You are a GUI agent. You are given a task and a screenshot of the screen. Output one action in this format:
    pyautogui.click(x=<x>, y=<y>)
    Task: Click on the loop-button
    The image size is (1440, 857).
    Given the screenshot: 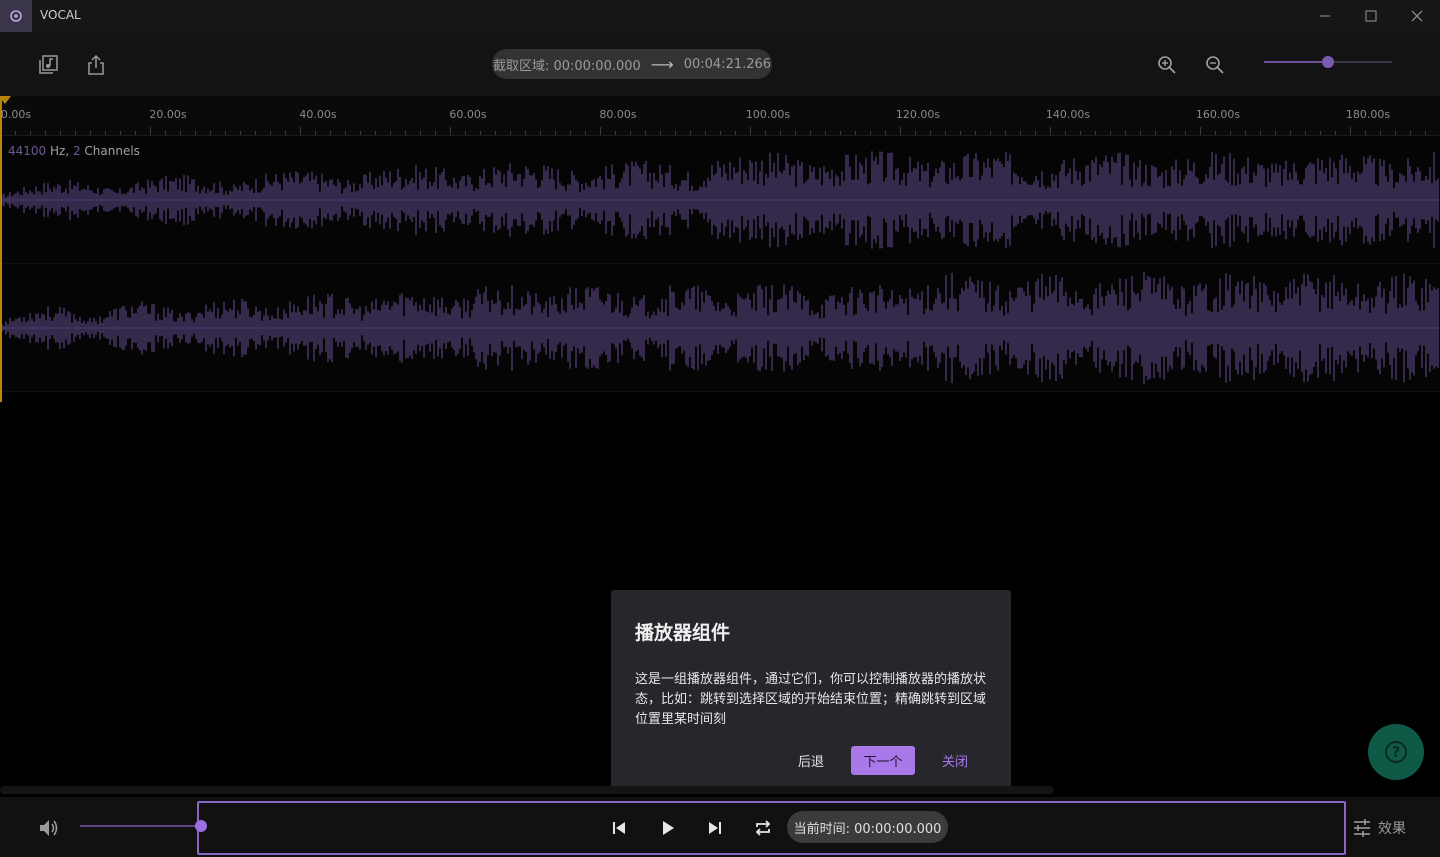 What is the action you would take?
    pyautogui.click(x=763, y=828)
    